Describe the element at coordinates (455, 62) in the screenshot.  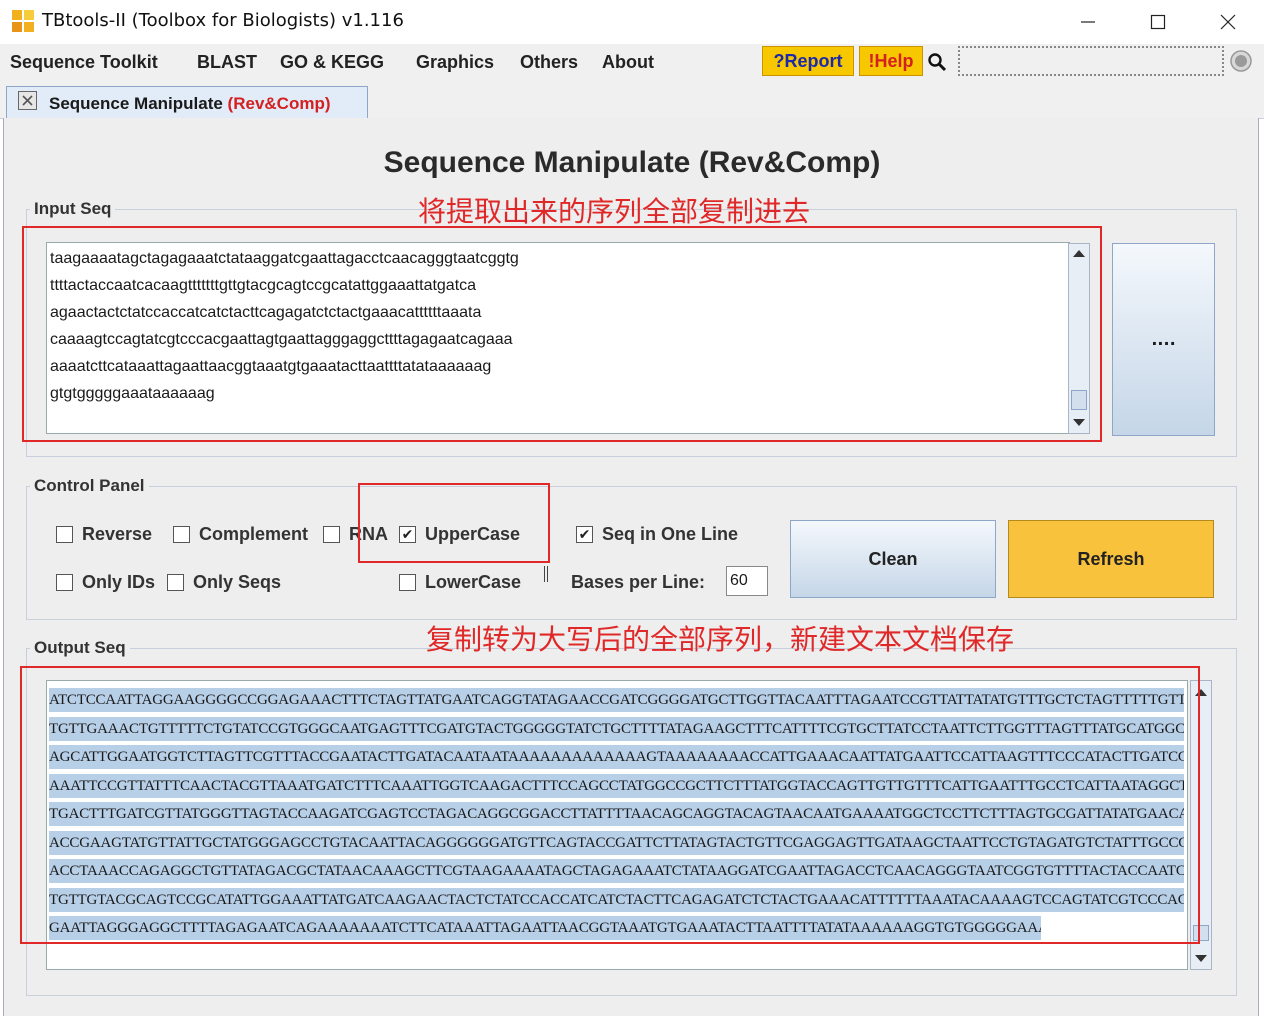
I see `menu-graphics: Graphics` at that location.